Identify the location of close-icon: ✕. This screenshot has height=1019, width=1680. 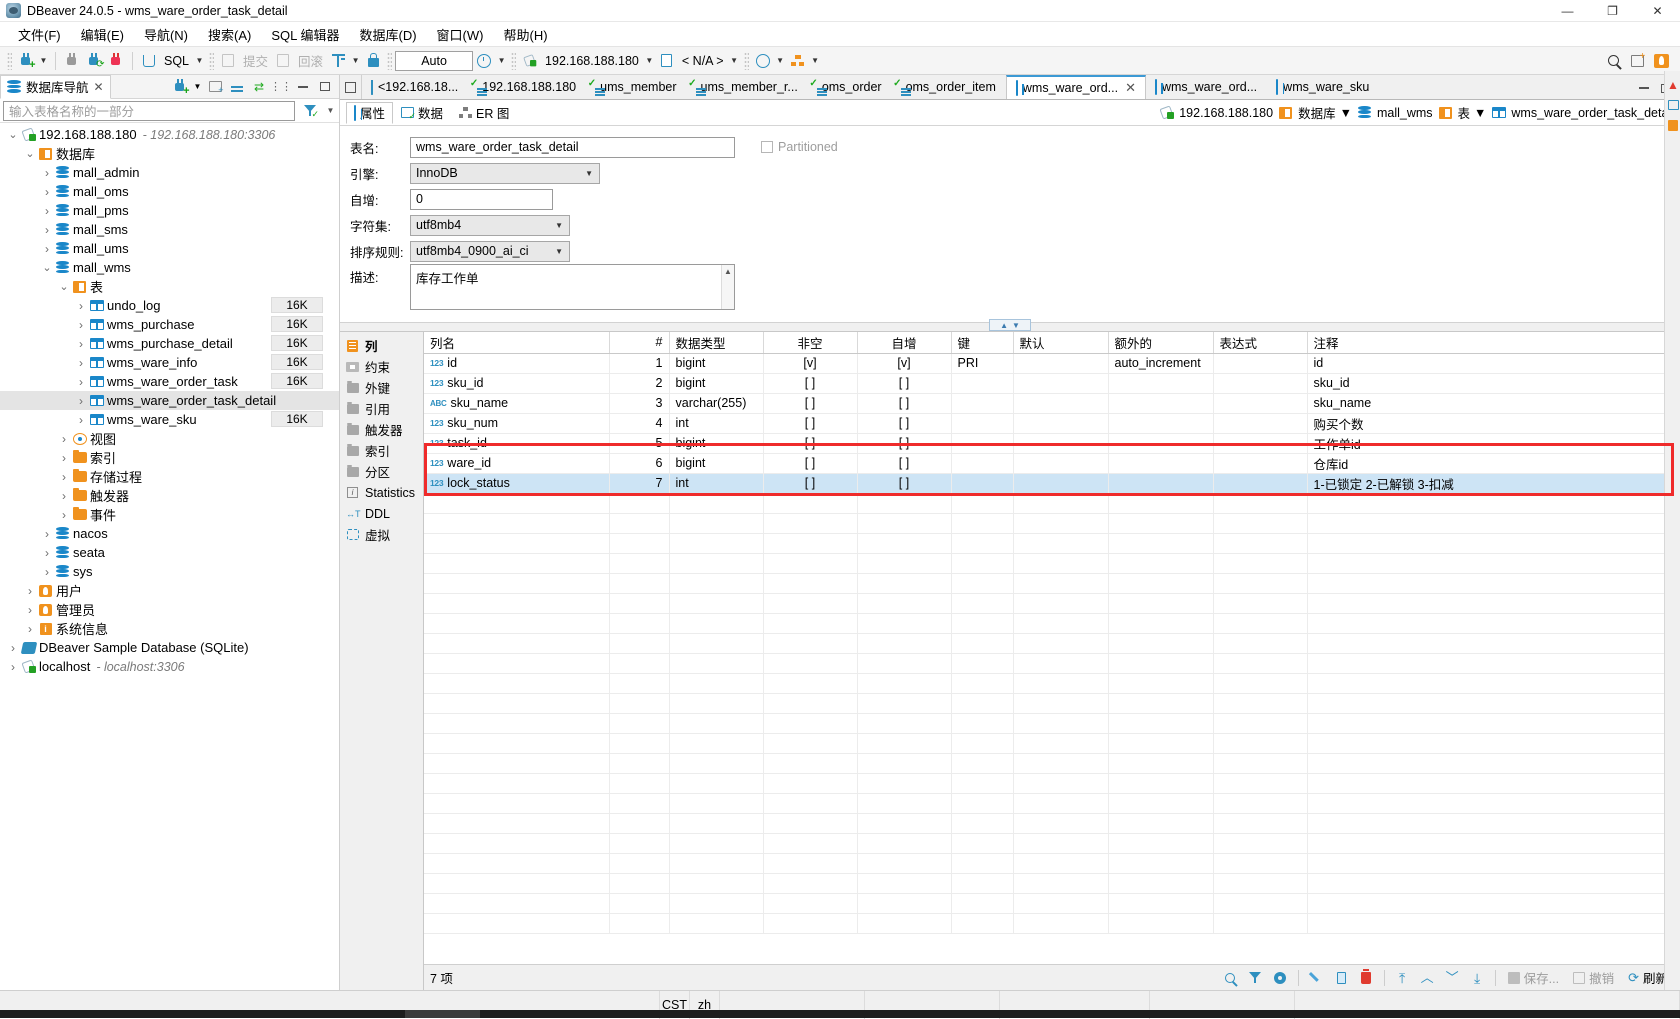
(99, 87).